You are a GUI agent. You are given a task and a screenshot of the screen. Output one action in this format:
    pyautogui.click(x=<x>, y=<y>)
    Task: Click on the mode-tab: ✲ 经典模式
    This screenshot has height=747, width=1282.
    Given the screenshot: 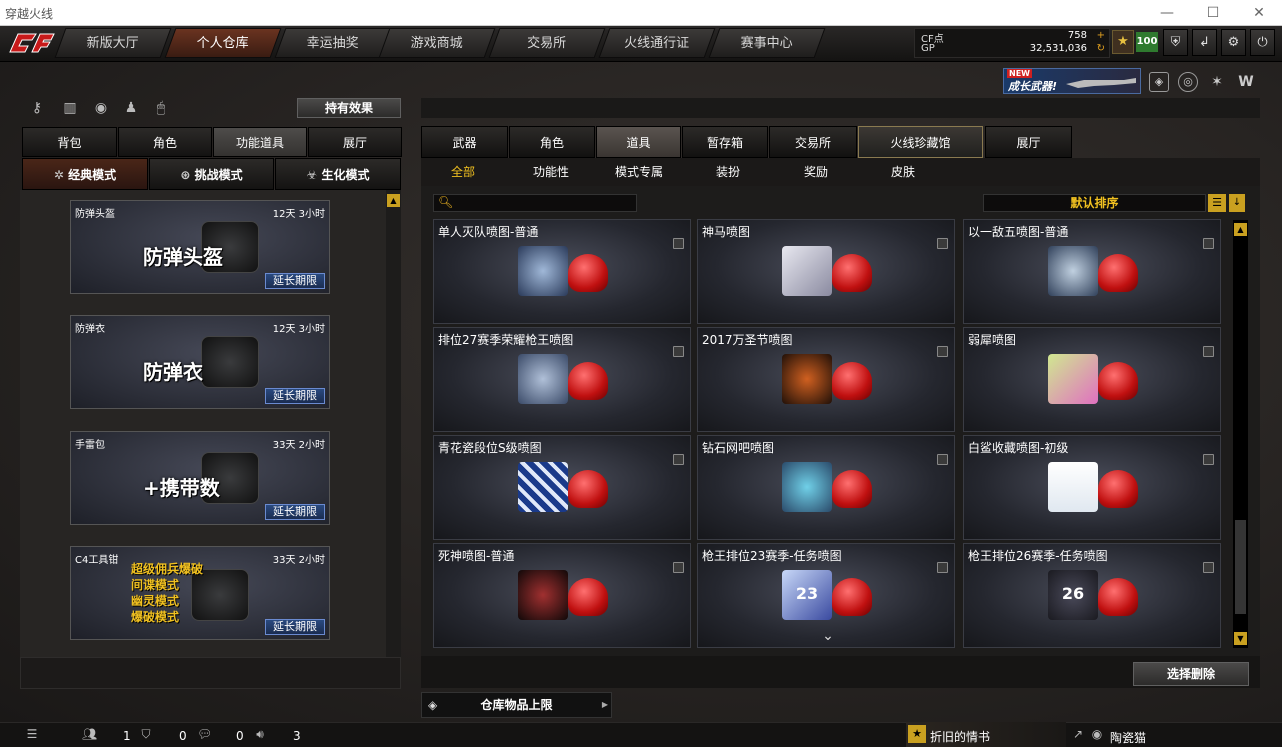 What is the action you would take?
    pyautogui.click(x=85, y=174)
    